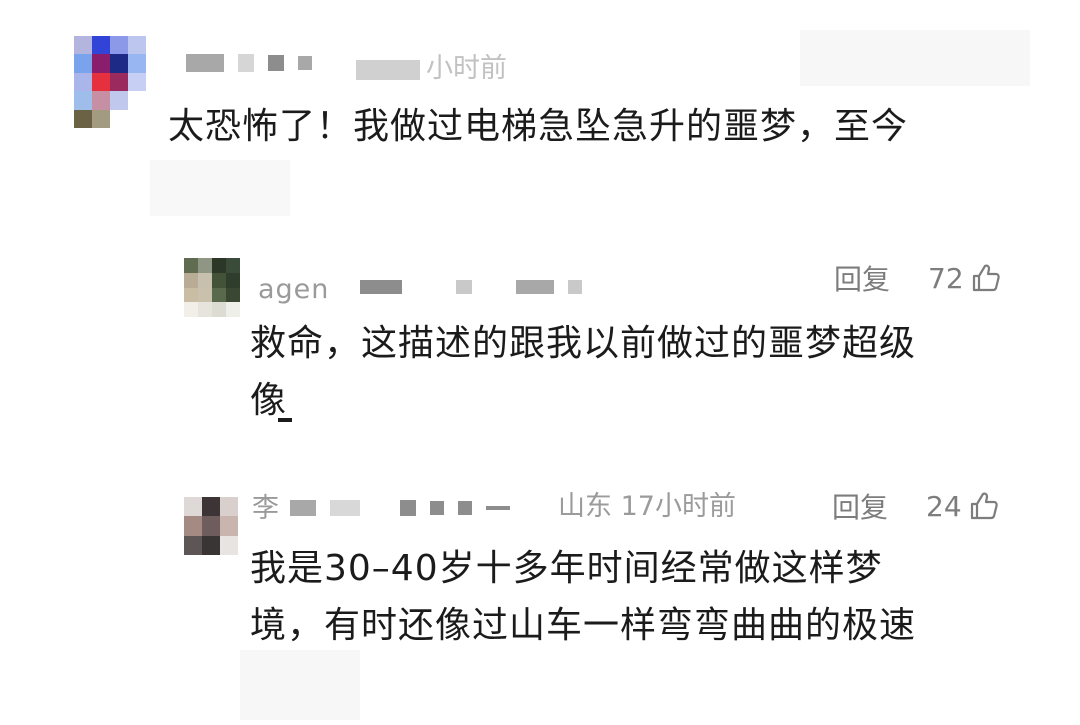  Describe the element at coordinates (946, 278) in the screenshot. I see `like-count: 72` at that location.